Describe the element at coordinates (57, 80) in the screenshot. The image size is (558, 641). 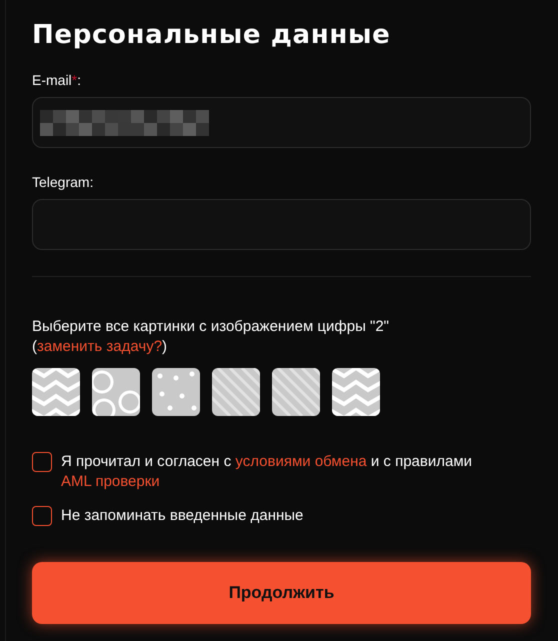
I see `field-label: E-mail*:` at that location.